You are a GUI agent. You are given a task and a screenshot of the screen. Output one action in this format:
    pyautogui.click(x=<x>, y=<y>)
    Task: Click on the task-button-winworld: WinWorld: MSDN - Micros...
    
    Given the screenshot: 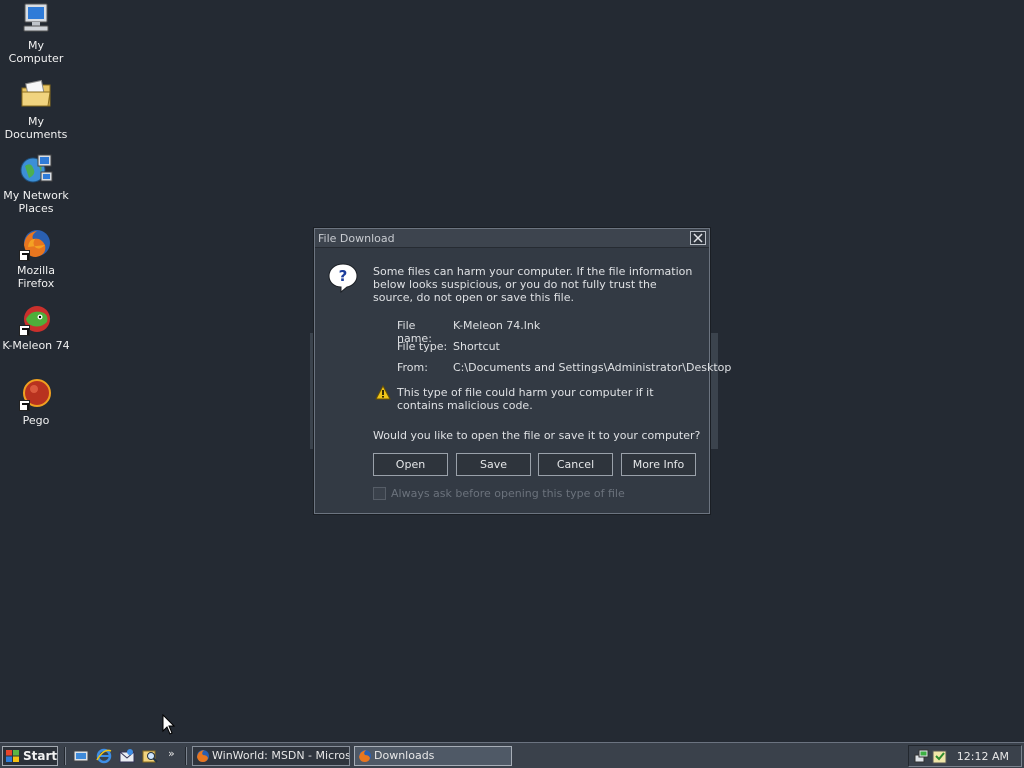 What is the action you would take?
    pyautogui.click(x=271, y=756)
    